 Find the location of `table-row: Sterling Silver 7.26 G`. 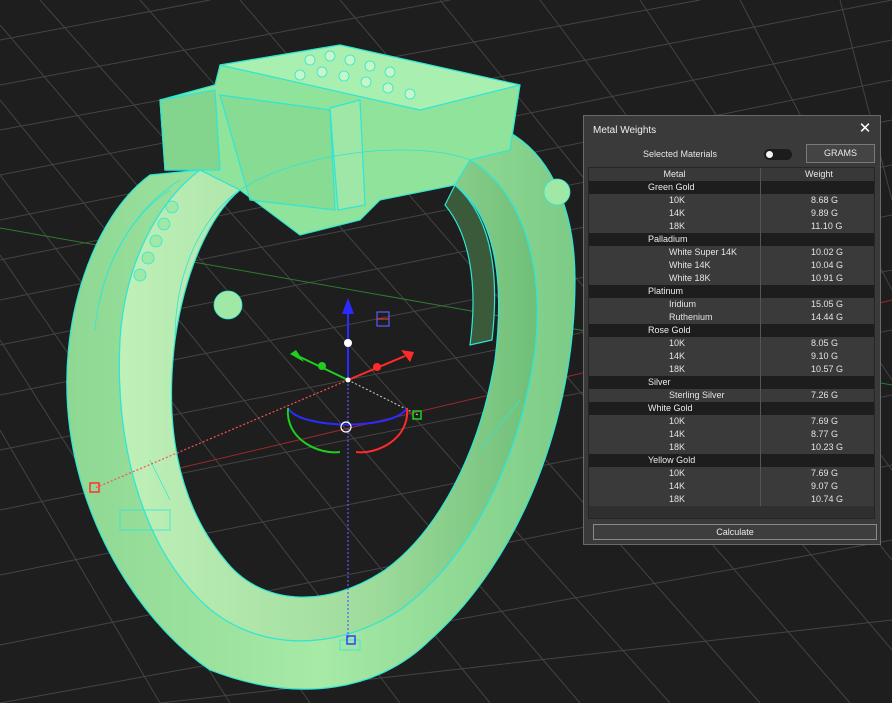

table-row: Sterling Silver 7.26 G is located at coordinates (731, 395).